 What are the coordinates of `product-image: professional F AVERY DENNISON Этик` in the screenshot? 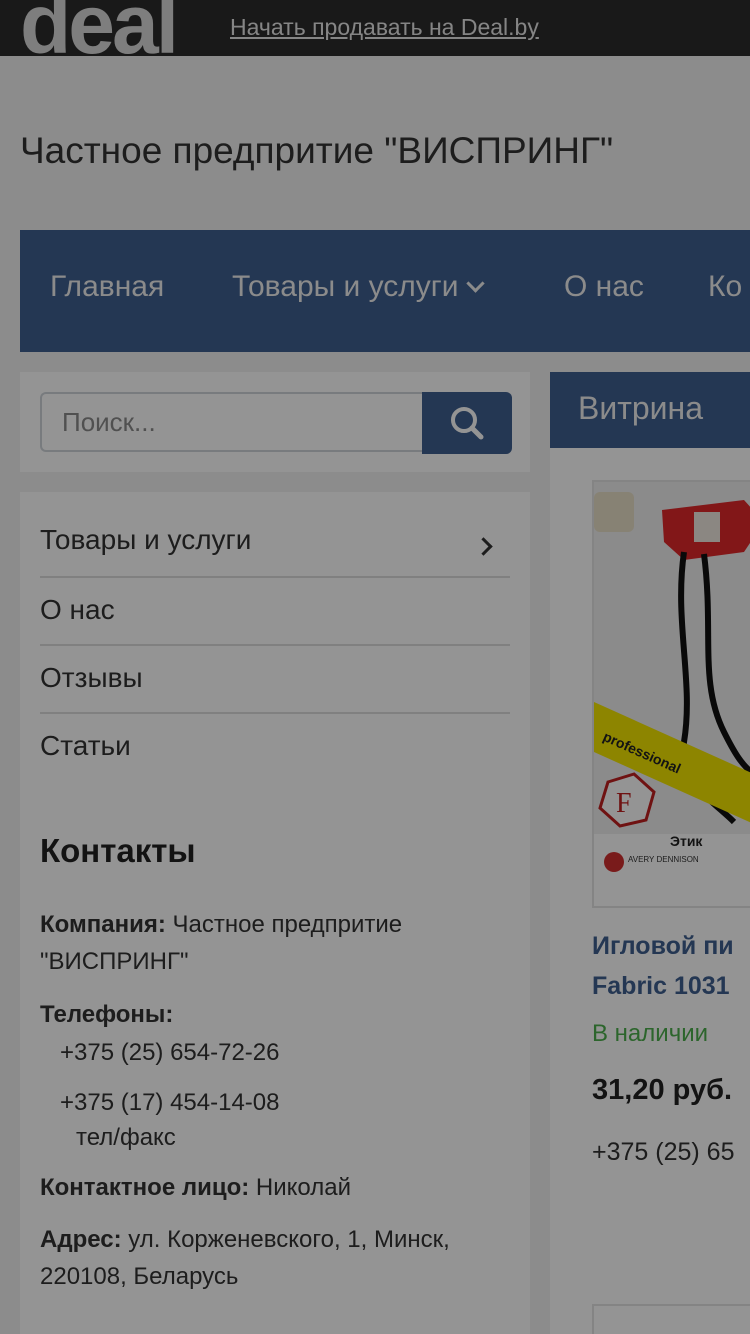 It's located at (671, 694).